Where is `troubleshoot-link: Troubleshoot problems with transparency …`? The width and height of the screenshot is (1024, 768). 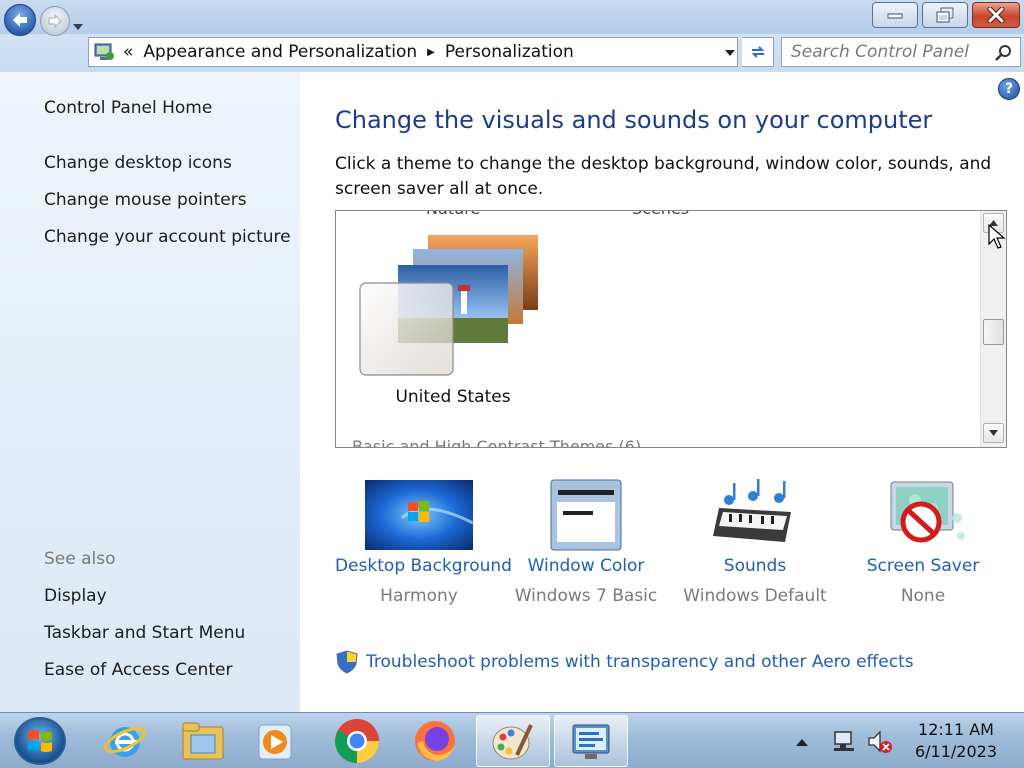 troubleshoot-link: Troubleshoot problems with transparency … is located at coordinates (625, 662).